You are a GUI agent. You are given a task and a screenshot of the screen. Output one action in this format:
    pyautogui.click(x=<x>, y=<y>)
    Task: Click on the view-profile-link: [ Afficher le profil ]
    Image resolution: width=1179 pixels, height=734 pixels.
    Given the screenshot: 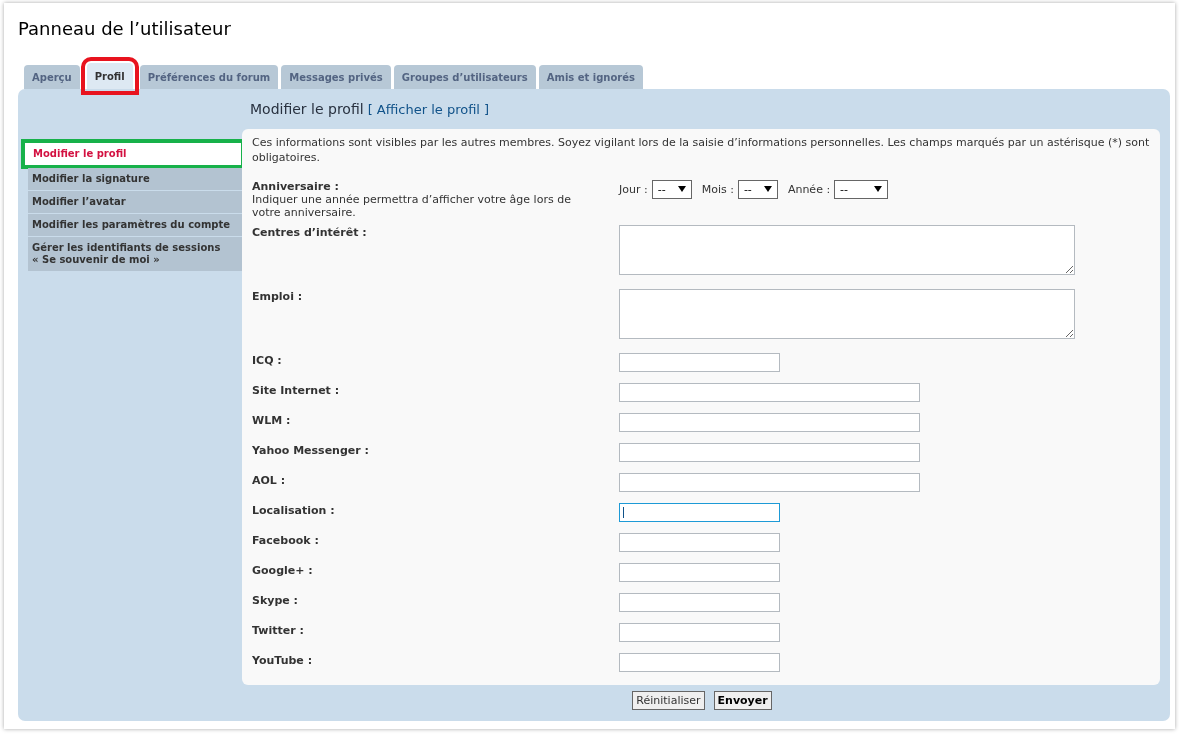 What is the action you would take?
    pyautogui.click(x=428, y=109)
    